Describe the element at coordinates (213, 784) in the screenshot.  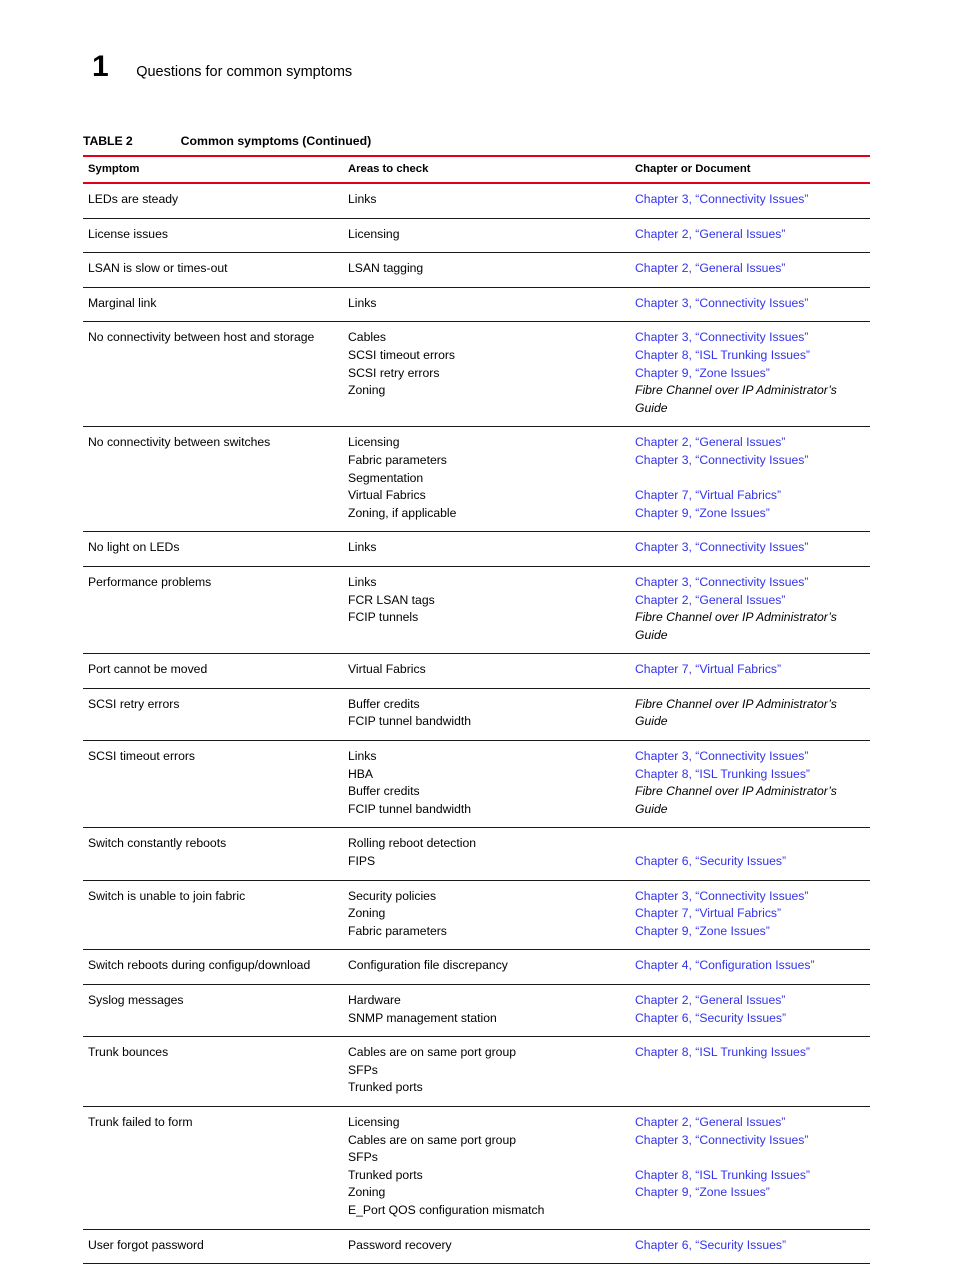
I see `cell-symptom: SCSI timeout errors` at that location.